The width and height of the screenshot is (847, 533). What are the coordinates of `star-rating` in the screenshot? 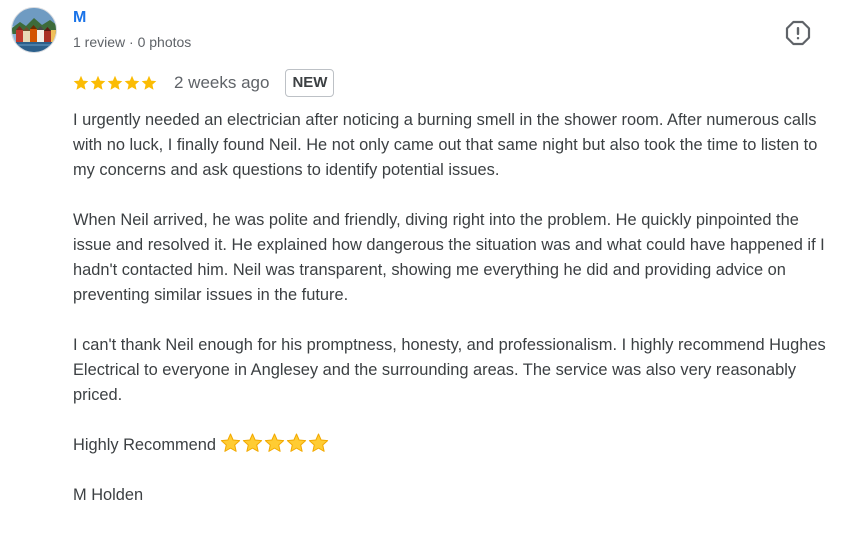 It's located at (115, 83).